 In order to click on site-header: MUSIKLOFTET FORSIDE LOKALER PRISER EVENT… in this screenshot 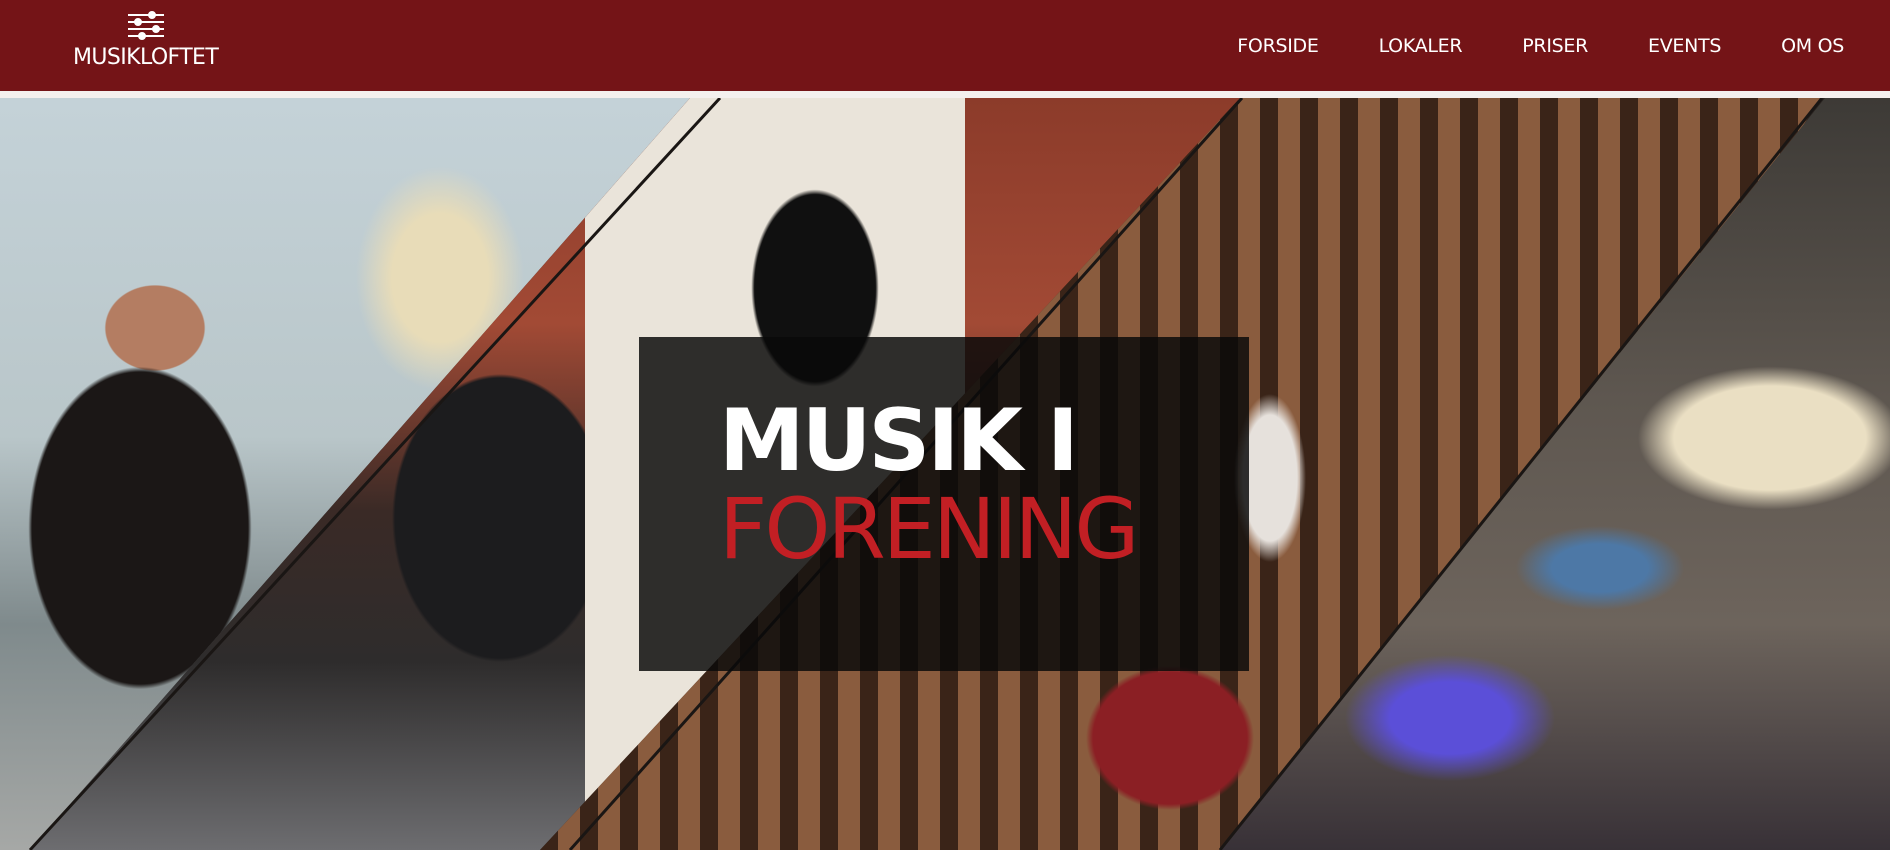, I will do `click(945, 45)`.